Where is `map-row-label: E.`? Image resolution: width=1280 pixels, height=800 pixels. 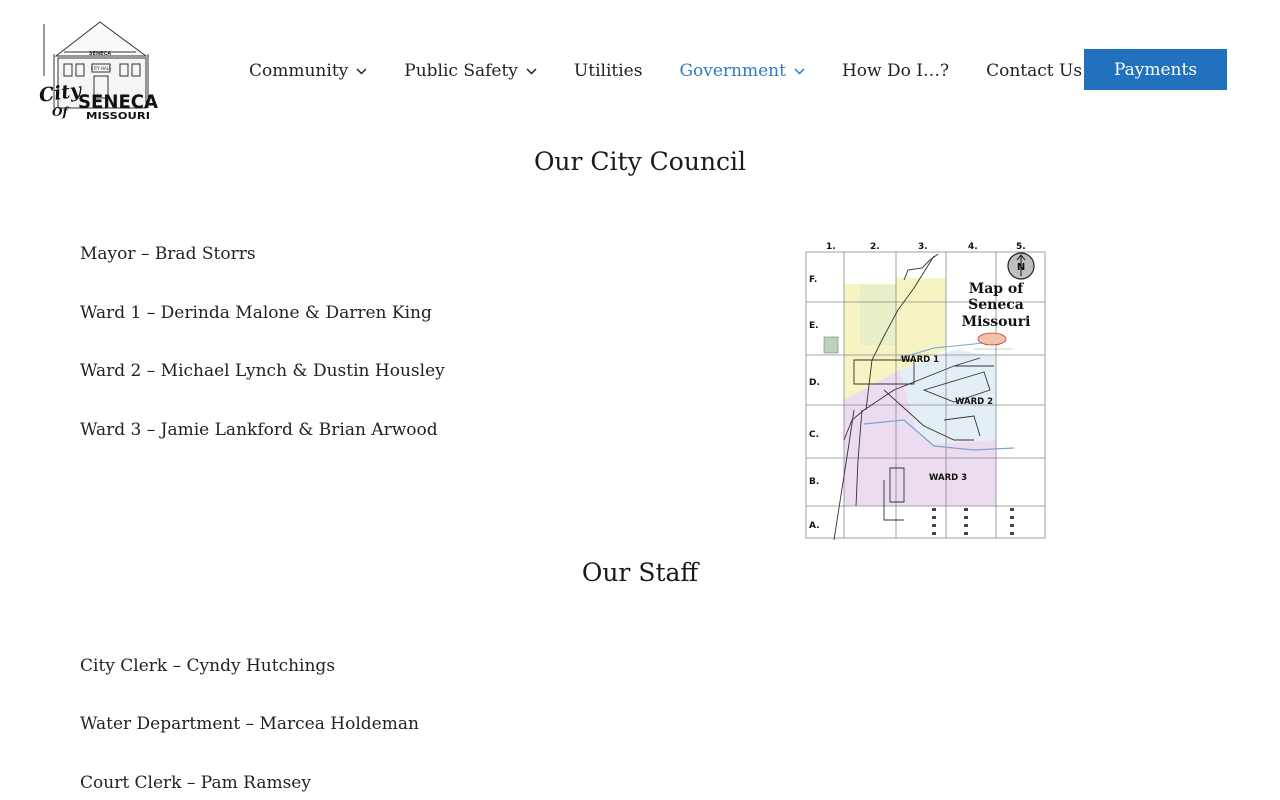 map-row-label: E. is located at coordinates (814, 326).